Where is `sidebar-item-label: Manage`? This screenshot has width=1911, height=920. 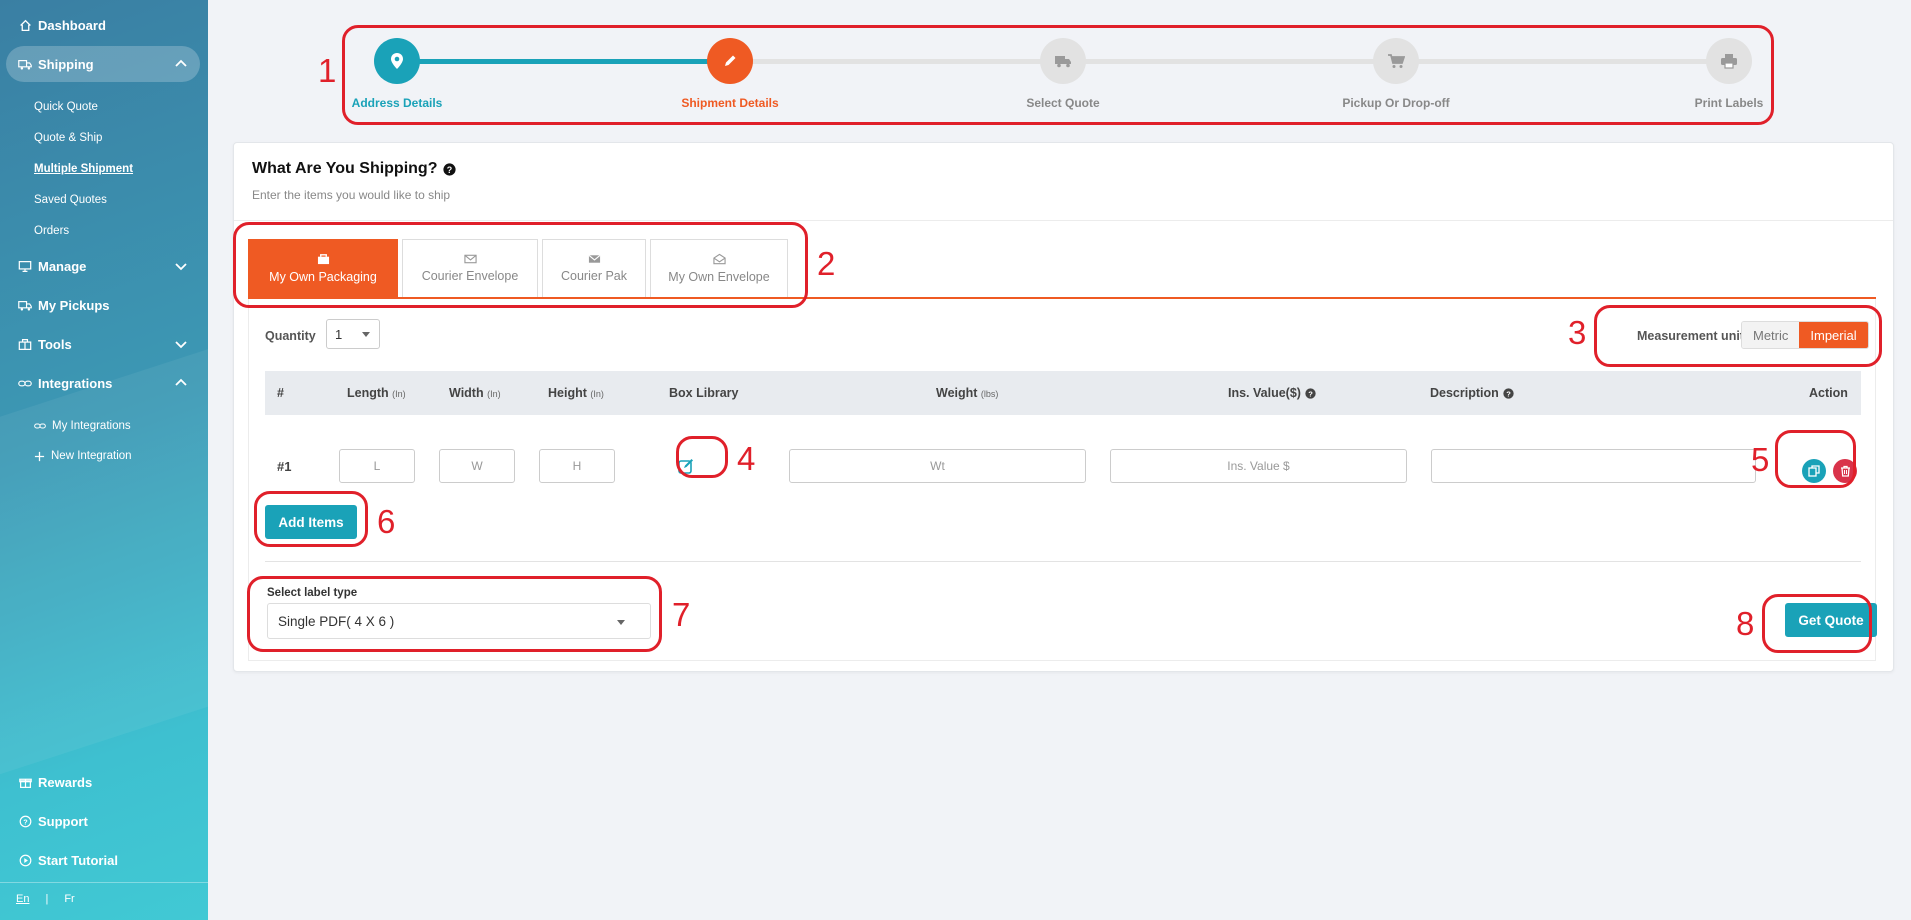 sidebar-item-label: Manage is located at coordinates (62, 266).